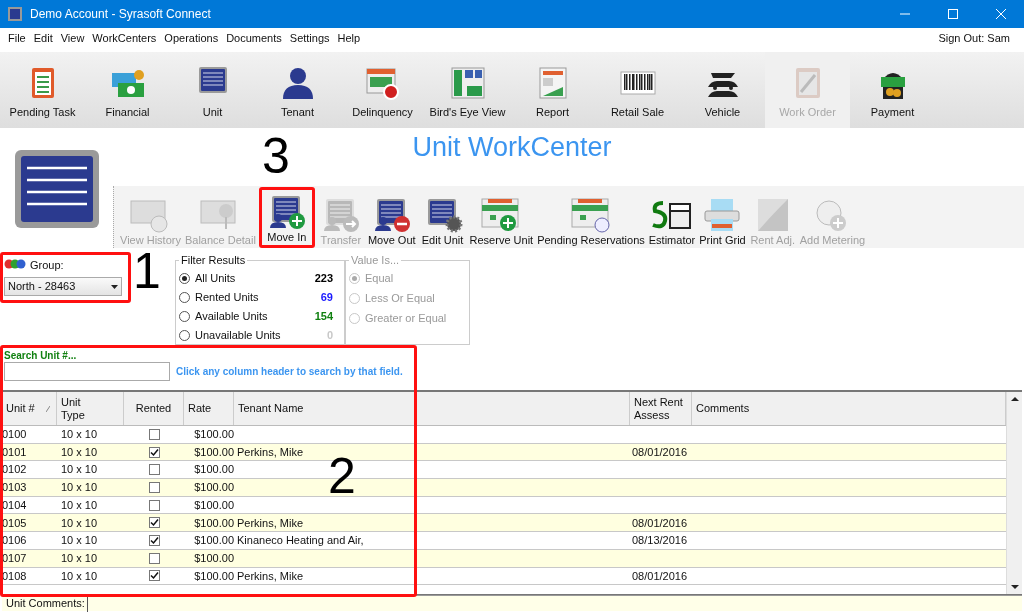 The height and width of the screenshot is (613, 1024). What do you see at coordinates (297, 90) in the screenshot?
I see `nav-button: Tenant` at bounding box center [297, 90].